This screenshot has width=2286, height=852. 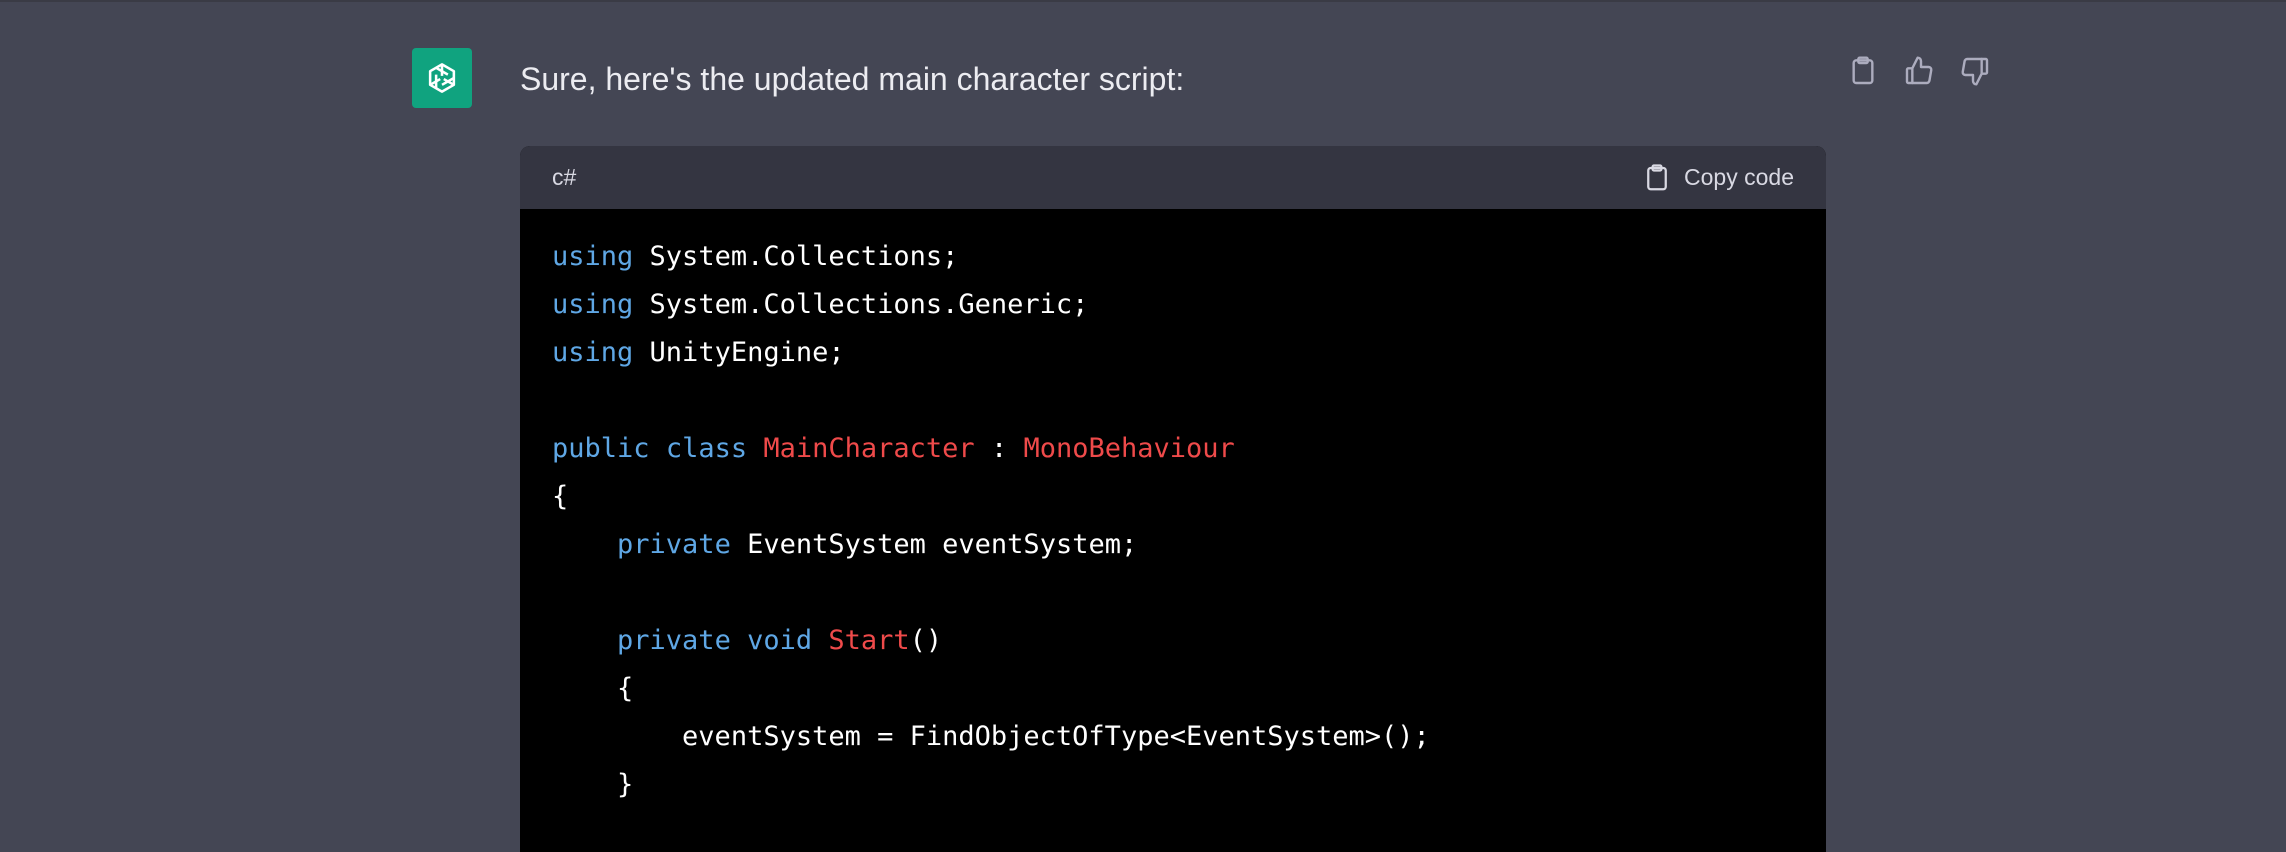 What do you see at coordinates (999, 448) in the screenshot?
I see `code-text: :` at bounding box center [999, 448].